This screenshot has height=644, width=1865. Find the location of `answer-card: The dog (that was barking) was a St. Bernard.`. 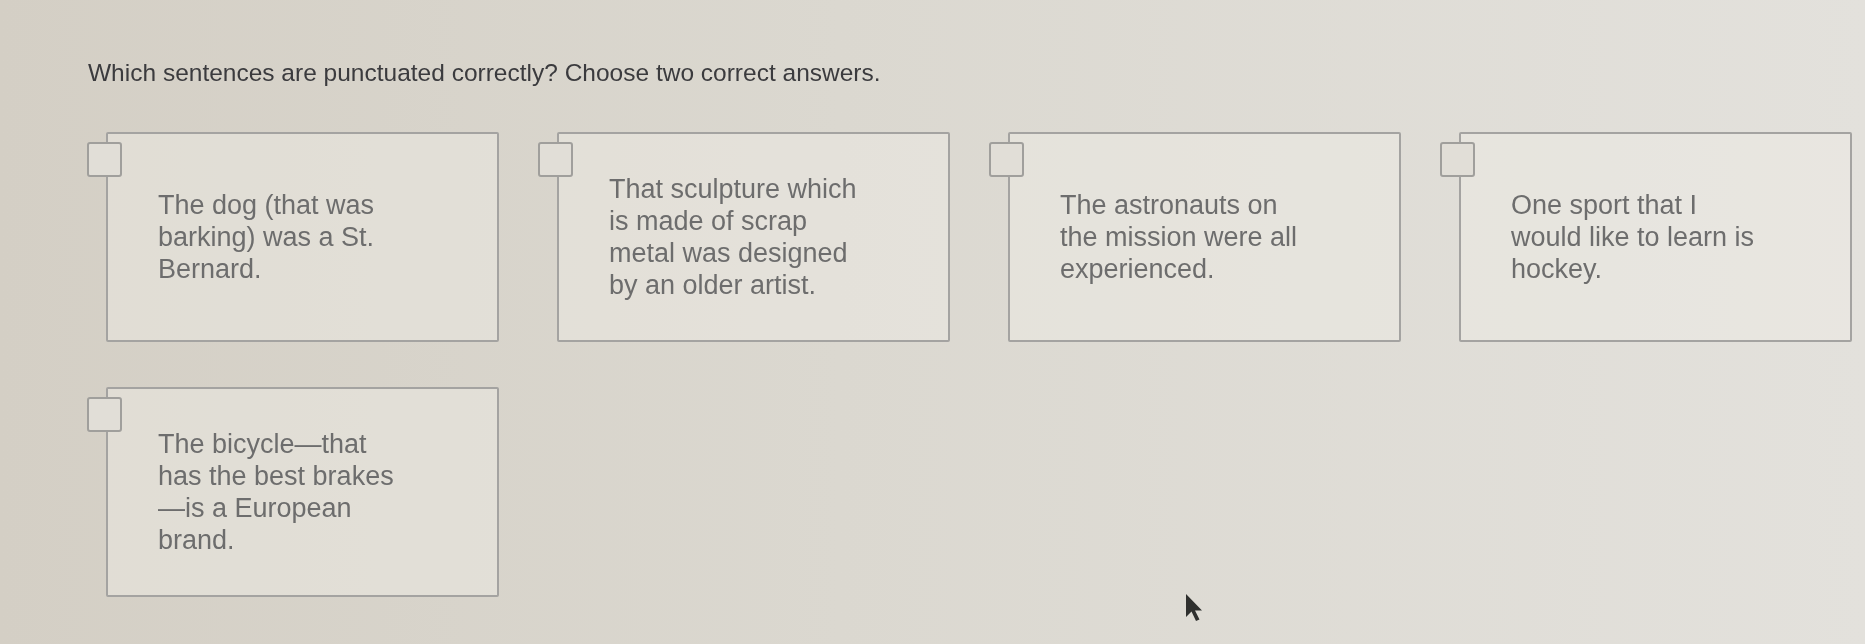

answer-card: The dog (that was barking) was a St. Bernard. is located at coordinates (302, 237).